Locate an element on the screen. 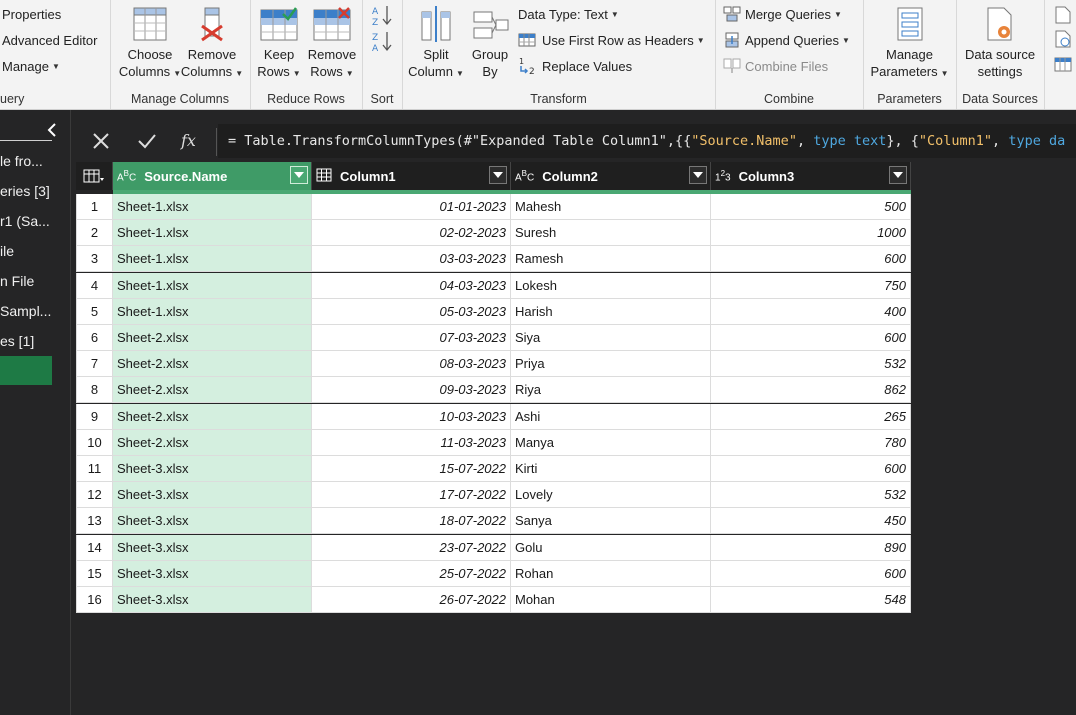 The width and height of the screenshot is (1076, 715). remove-columns-button: Remove Columns ▼ is located at coordinates (212, 44).